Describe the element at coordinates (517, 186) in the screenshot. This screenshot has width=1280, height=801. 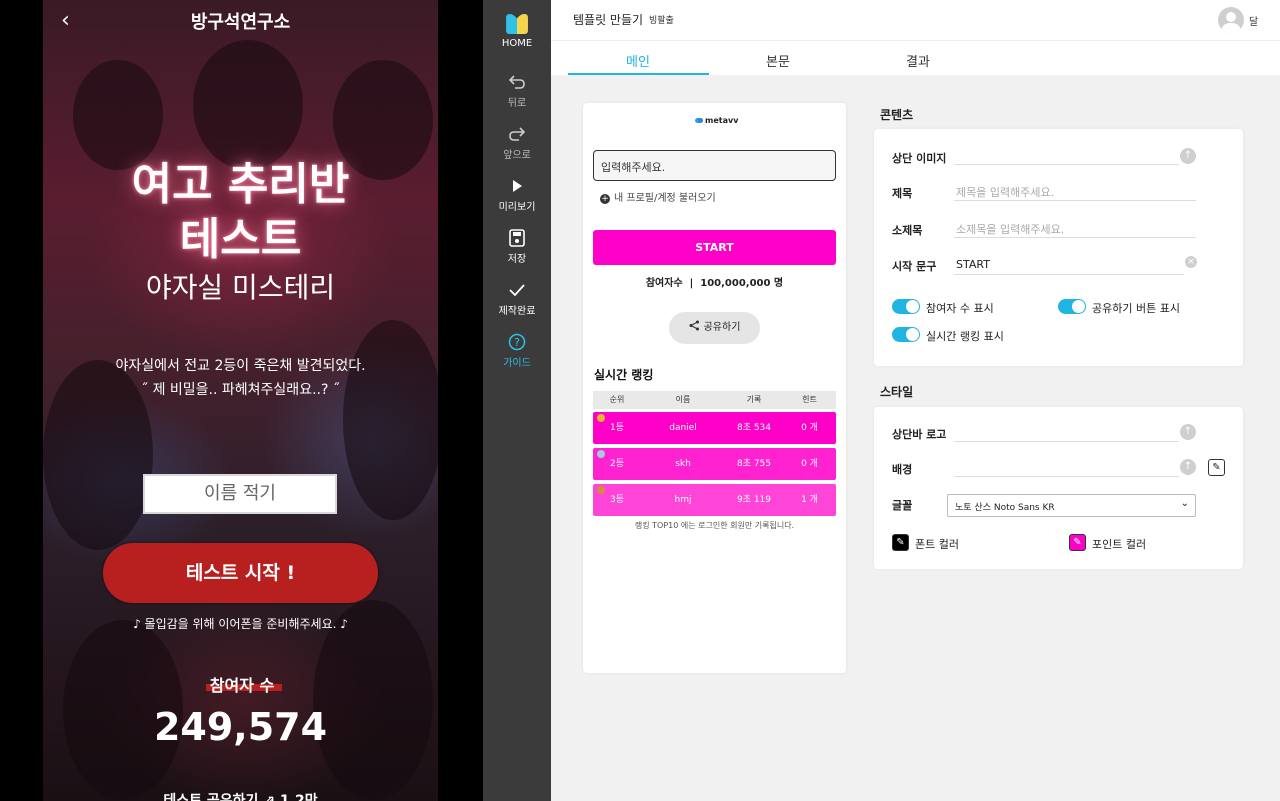
I see `play-icon` at that location.